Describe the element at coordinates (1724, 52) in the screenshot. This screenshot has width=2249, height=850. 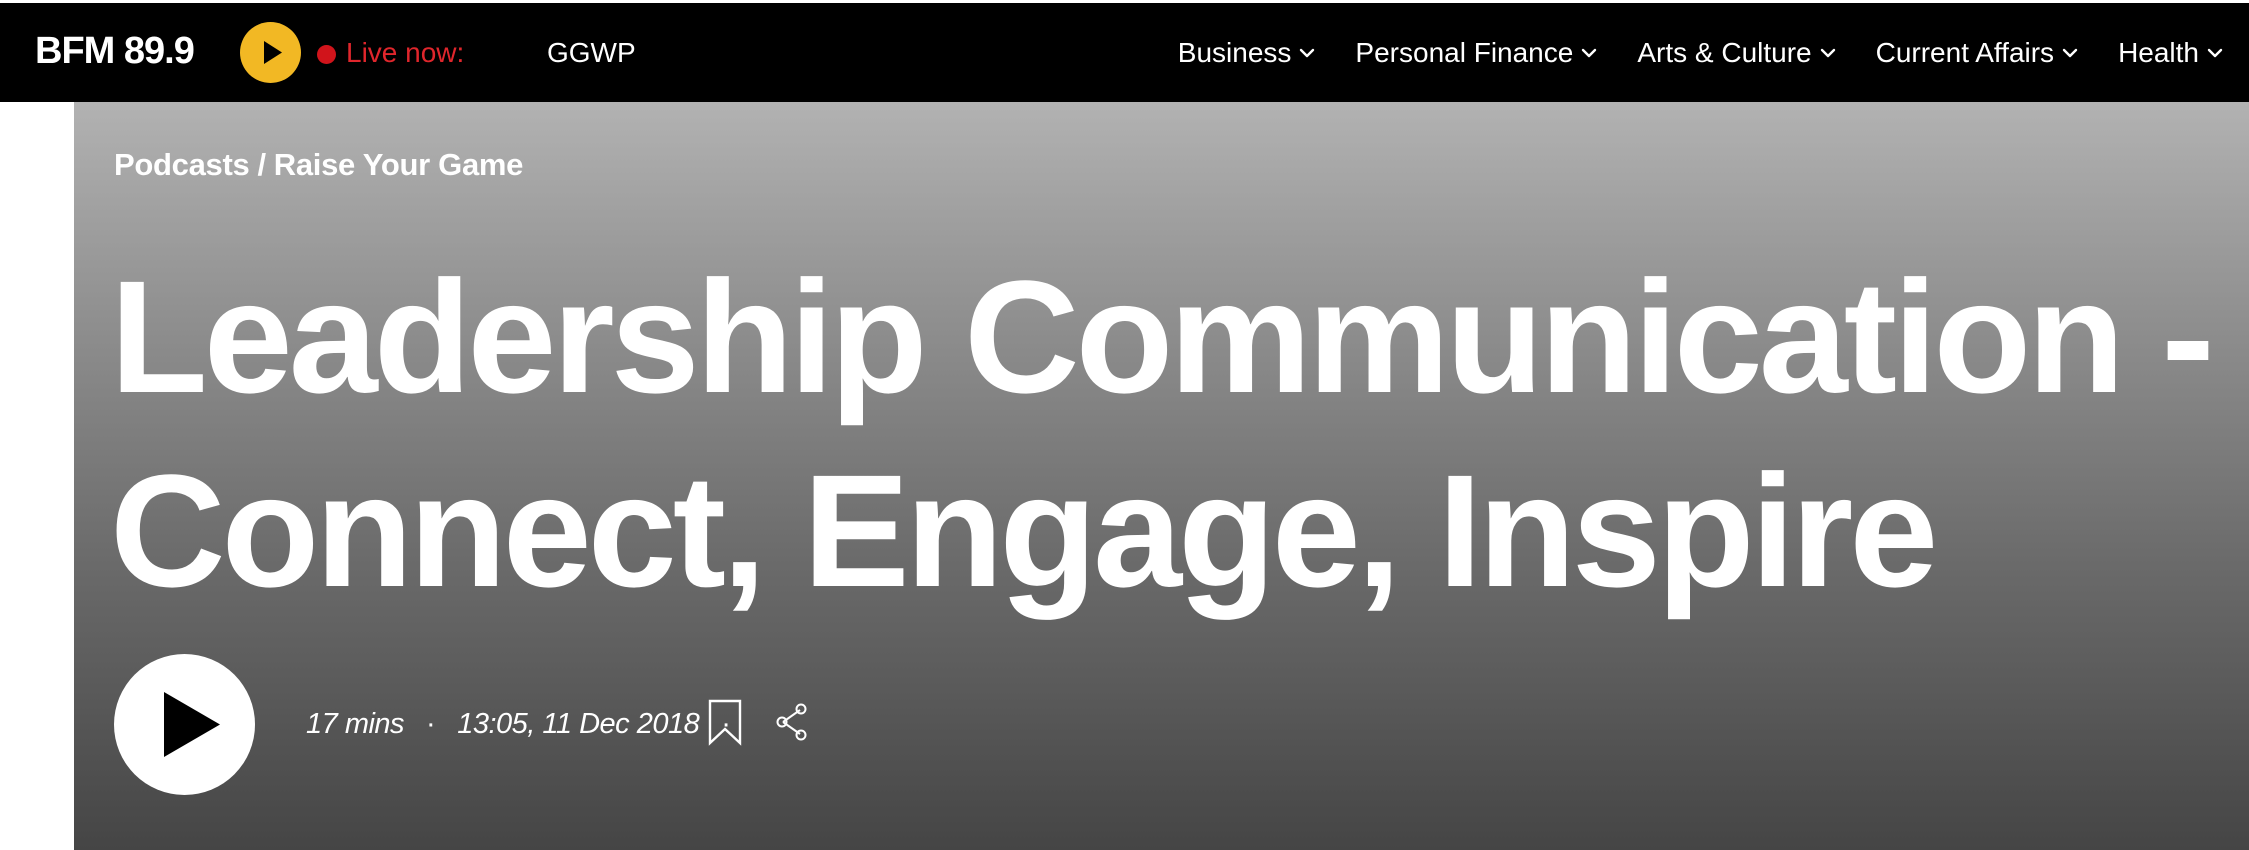
I see `nav-item-label: Arts & Culture` at that location.